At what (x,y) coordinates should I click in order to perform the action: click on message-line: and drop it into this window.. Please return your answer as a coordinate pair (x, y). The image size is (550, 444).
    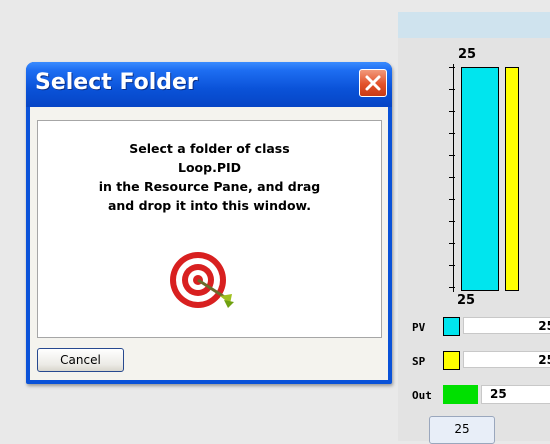
    Looking at the image, I should click on (209, 205).